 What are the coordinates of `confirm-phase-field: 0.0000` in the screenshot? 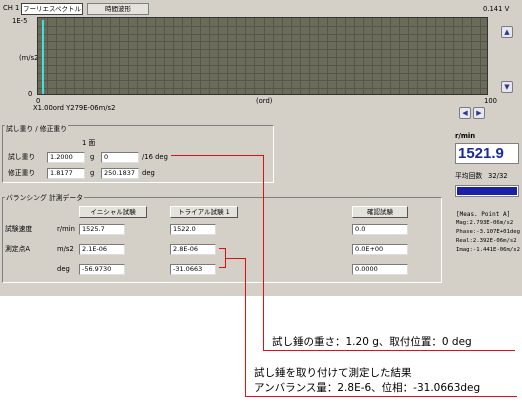 It's located at (380, 269).